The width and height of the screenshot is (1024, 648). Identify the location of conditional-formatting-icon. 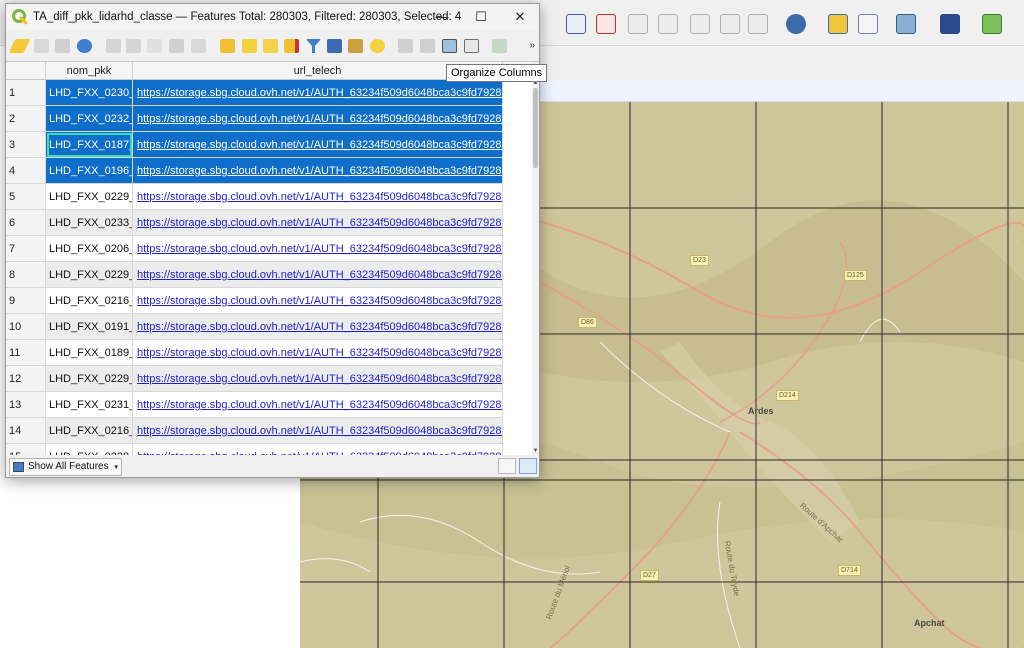
(471, 46).